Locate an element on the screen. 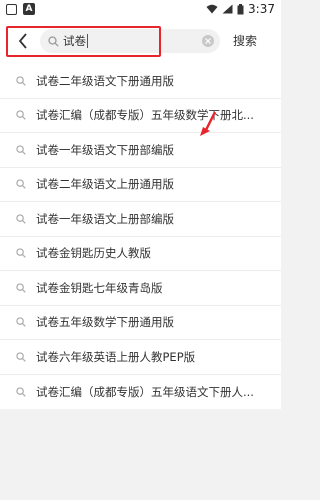 This screenshot has height=500, width=320. battery-icon is located at coordinates (240, 8).